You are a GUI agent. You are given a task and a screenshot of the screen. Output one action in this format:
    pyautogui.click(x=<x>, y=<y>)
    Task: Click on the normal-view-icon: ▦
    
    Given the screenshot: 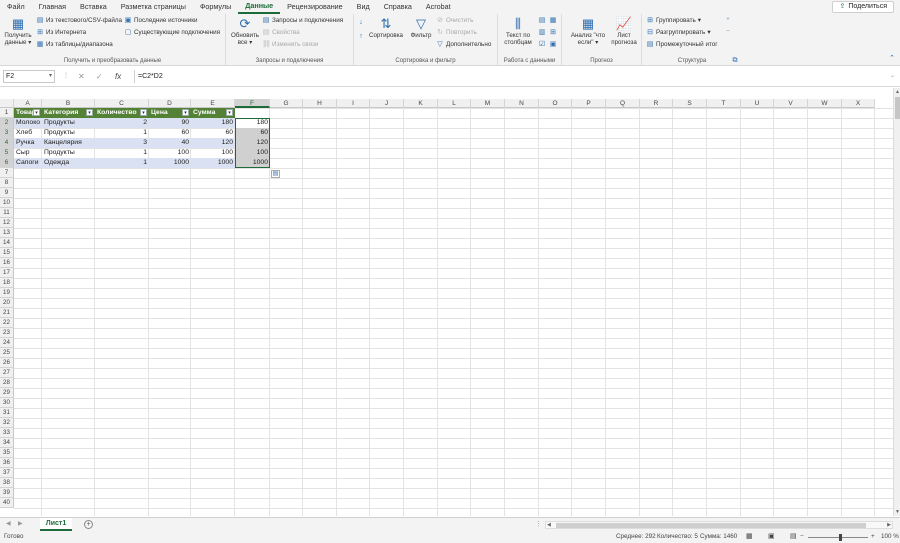 What is the action you would take?
    pyautogui.click(x=749, y=537)
    